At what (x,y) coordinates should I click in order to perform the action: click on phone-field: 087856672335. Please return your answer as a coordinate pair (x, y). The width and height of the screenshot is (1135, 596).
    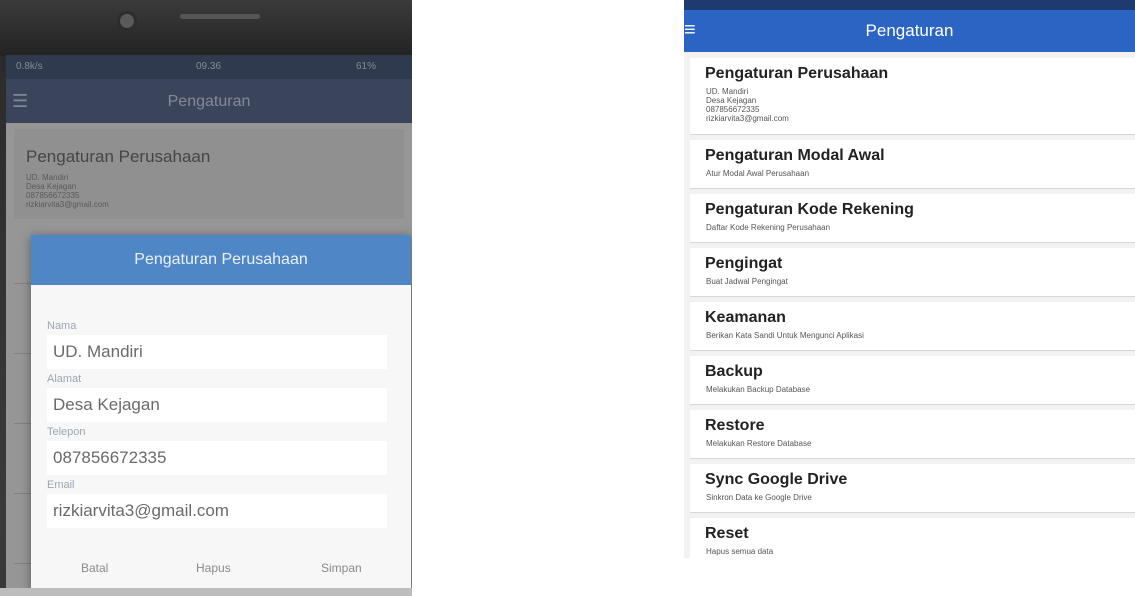
    Looking at the image, I should click on (217, 458).